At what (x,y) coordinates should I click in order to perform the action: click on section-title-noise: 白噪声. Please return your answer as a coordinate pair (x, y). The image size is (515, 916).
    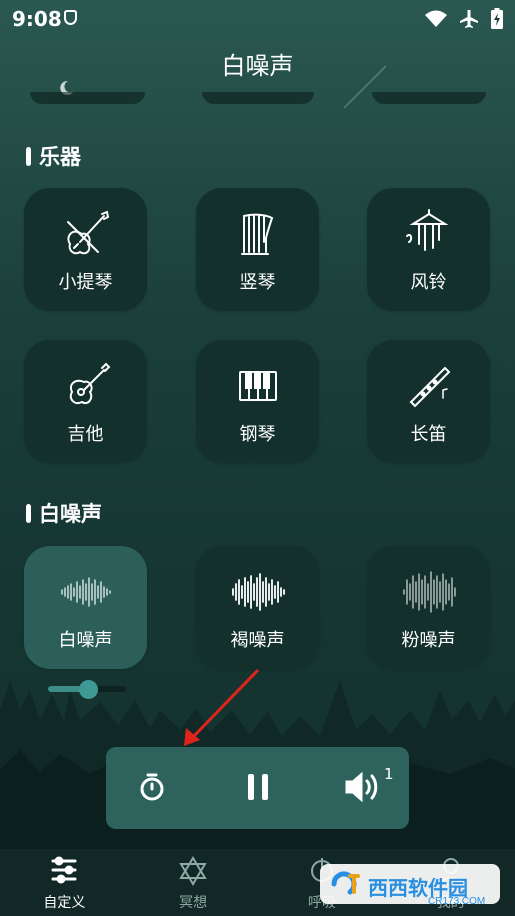
    Looking at the image, I should click on (64, 513).